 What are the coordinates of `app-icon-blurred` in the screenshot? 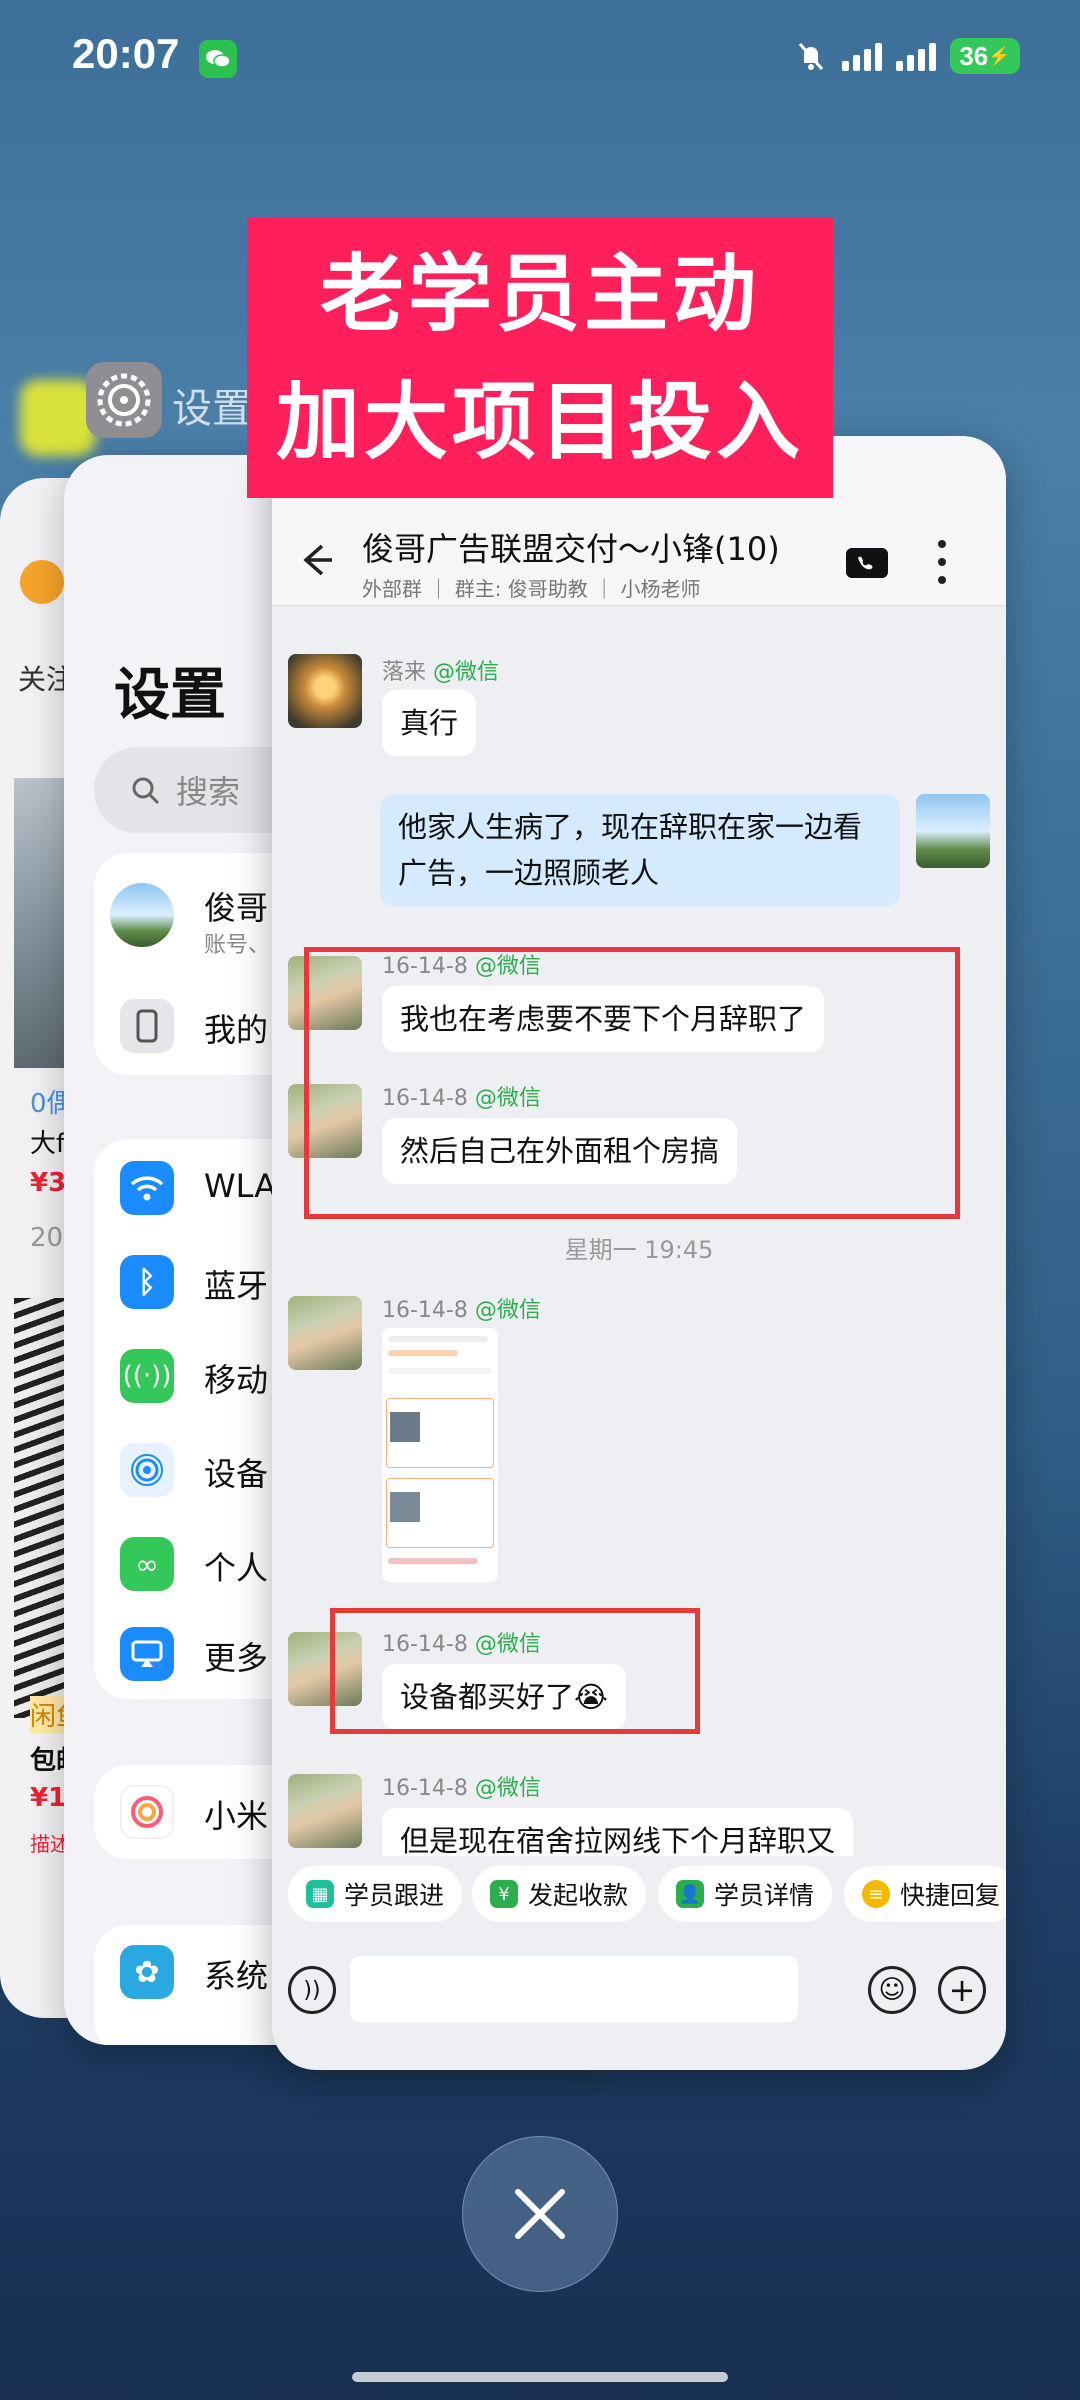 It's located at (58, 418).